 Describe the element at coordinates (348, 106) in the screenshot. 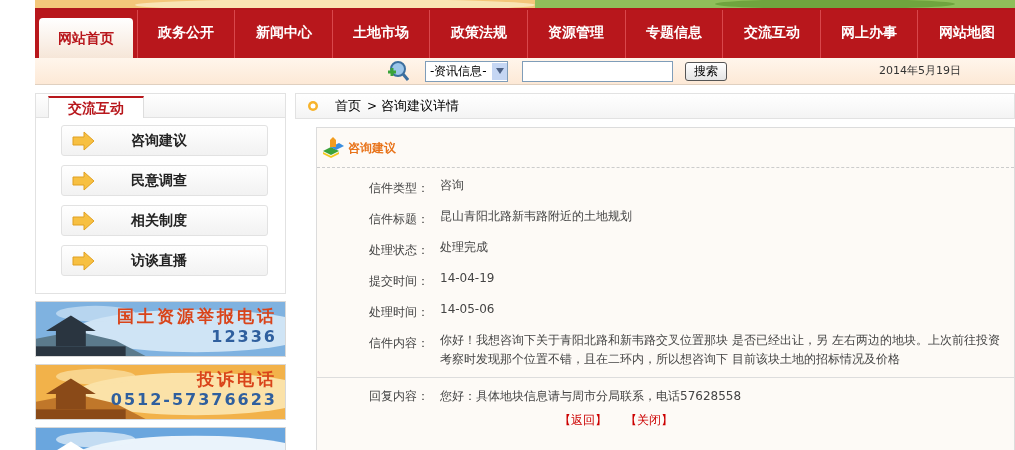

I see `breadcrumb-home: 首页` at that location.